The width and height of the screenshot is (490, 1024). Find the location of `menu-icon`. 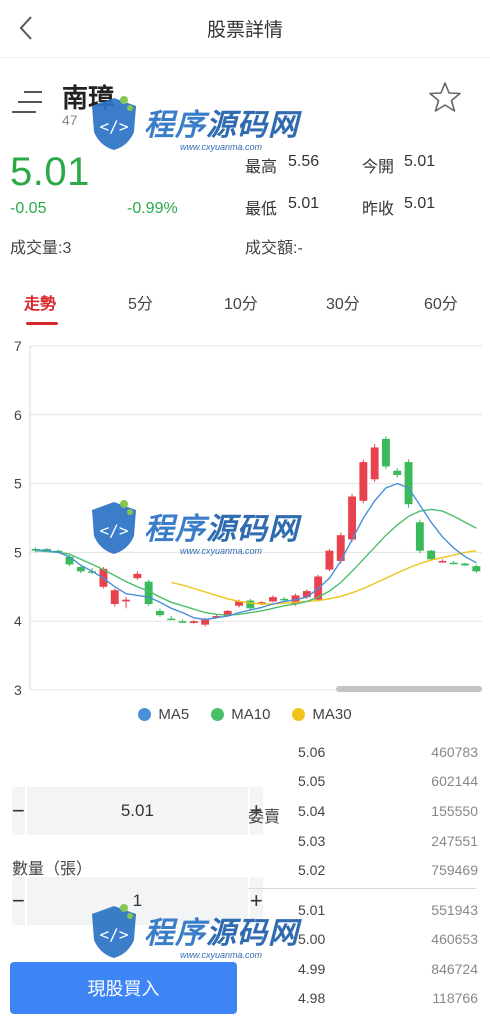

menu-icon is located at coordinates (28, 102).